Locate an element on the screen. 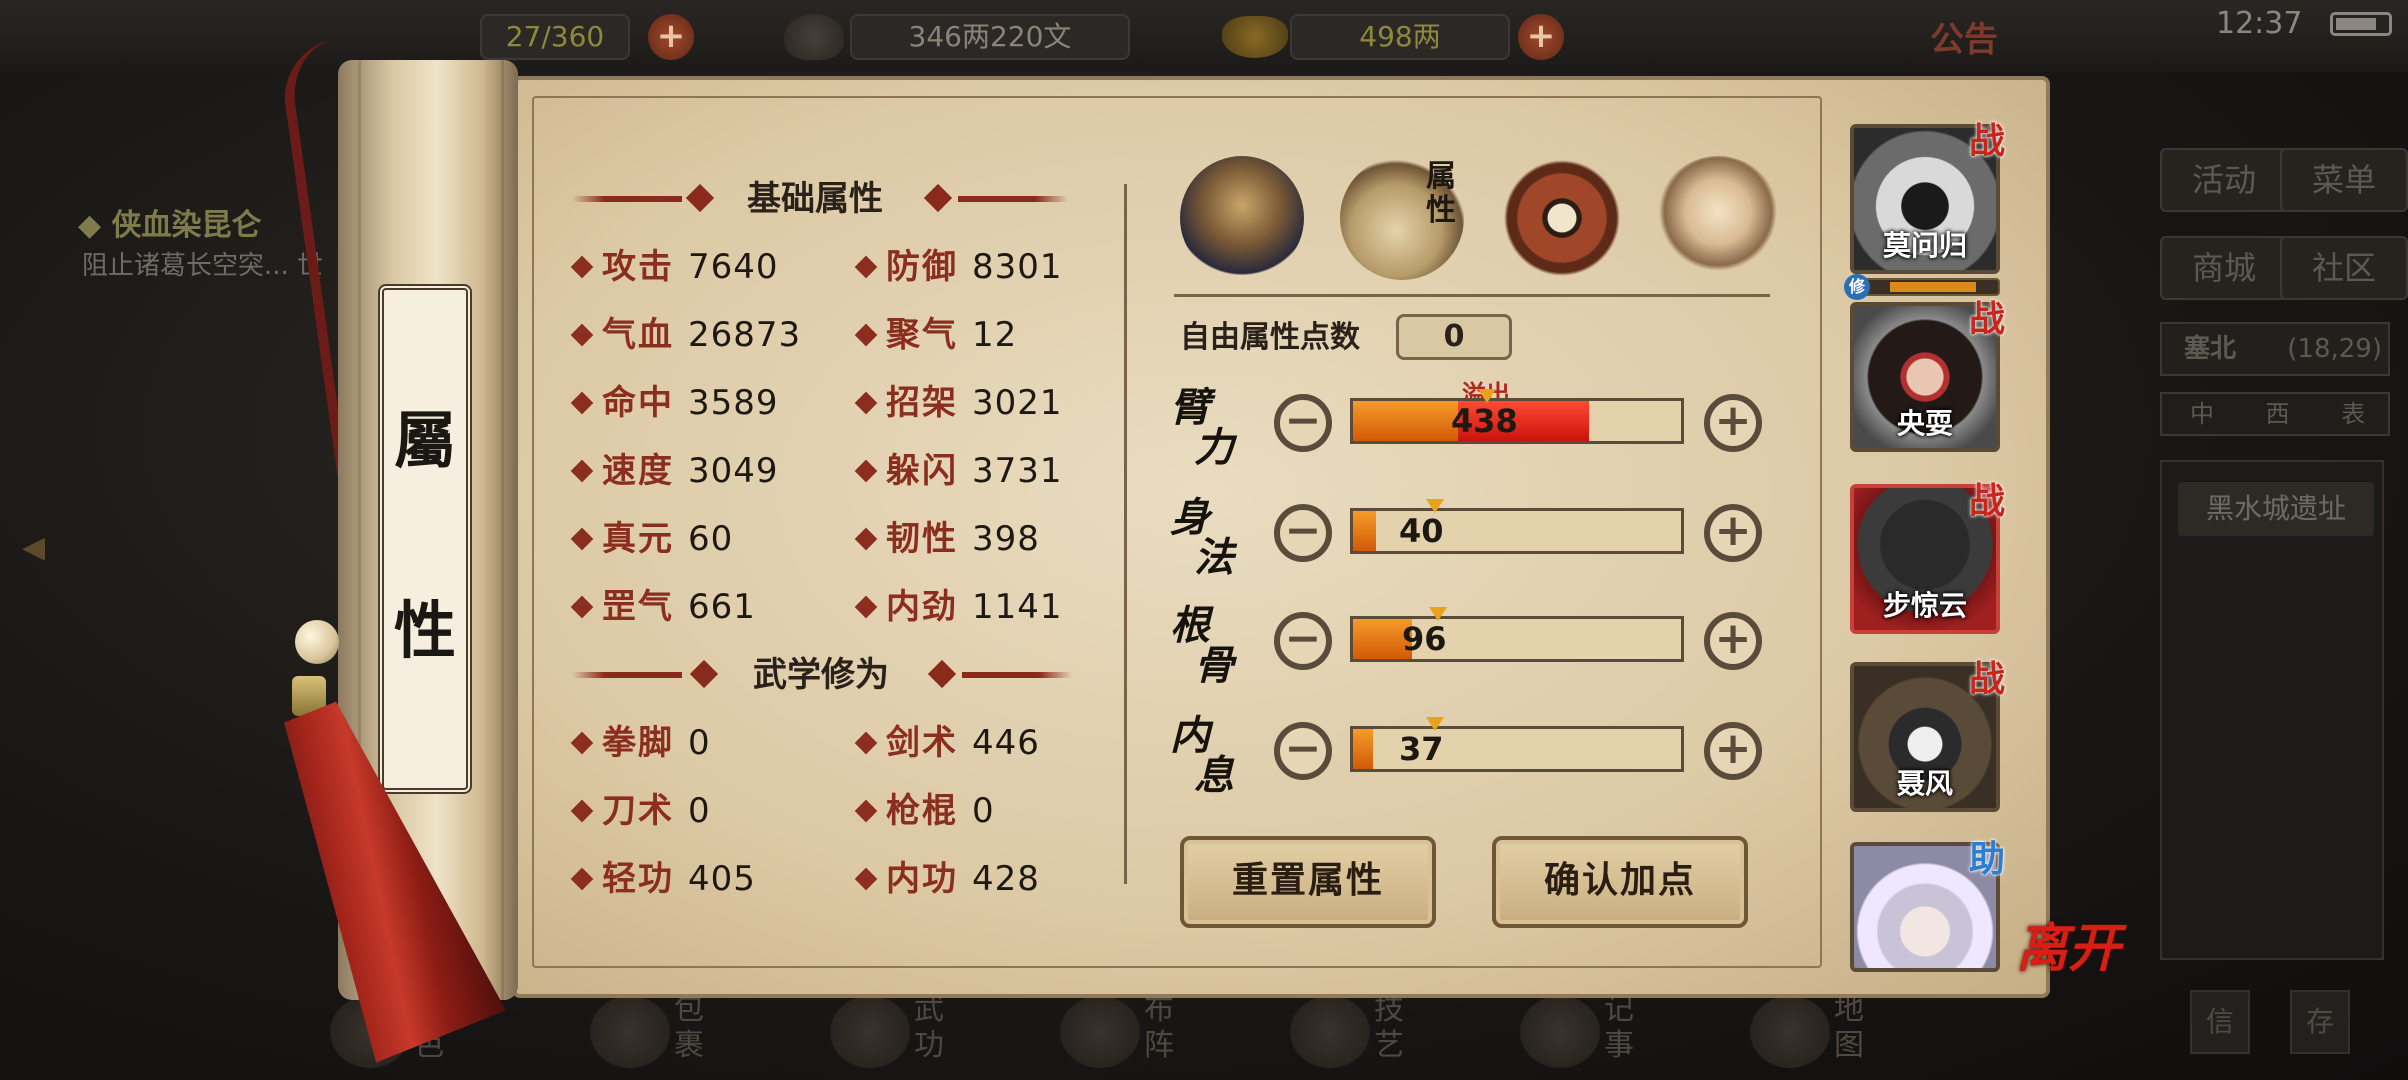 The height and width of the screenshot is (1080, 2408). nav-journal: 记事 is located at coordinates (1595, 1033).